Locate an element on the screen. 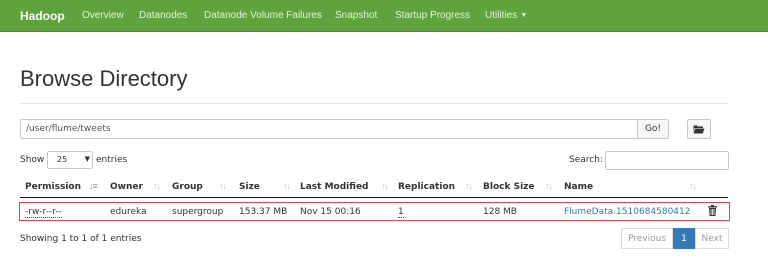 This screenshot has width=768, height=260. select-caret-icon: ▼ is located at coordinates (87, 159).